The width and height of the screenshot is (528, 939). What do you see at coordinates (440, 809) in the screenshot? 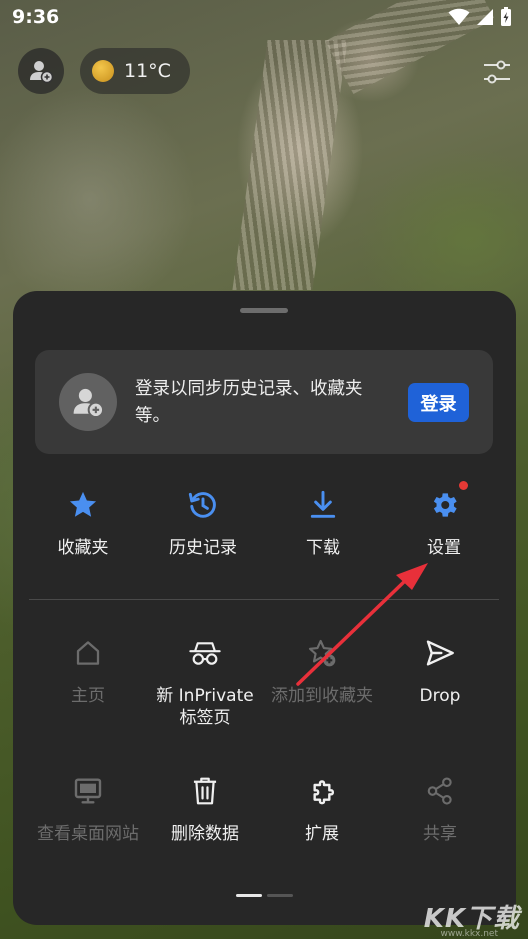
I see `share-button: 共享` at bounding box center [440, 809].